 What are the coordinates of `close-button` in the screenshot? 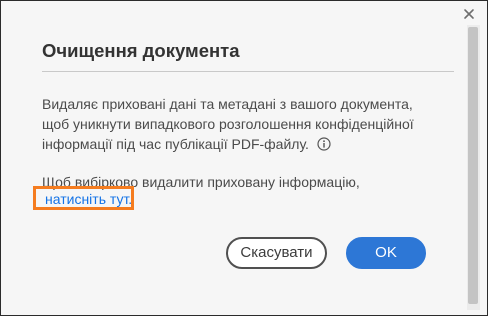 It's located at (469, 14).